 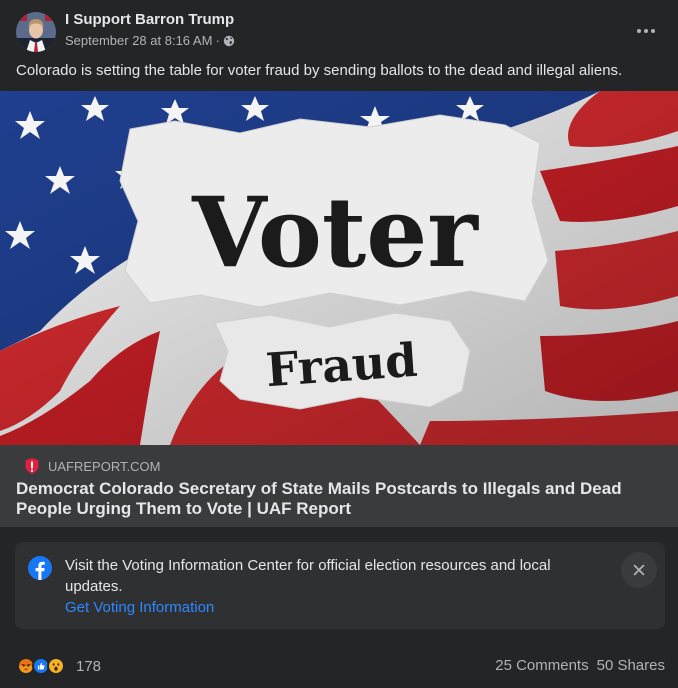 I want to click on dismiss-voting-info-button, so click(x=639, y=570).